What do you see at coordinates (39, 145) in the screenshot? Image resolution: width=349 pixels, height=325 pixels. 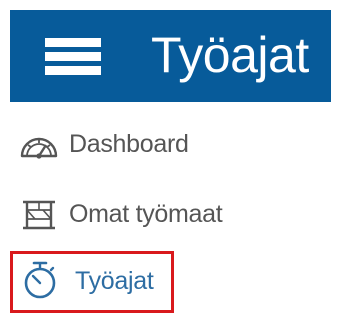 I see `speedometer-icon` at bounding box center [39, 145].